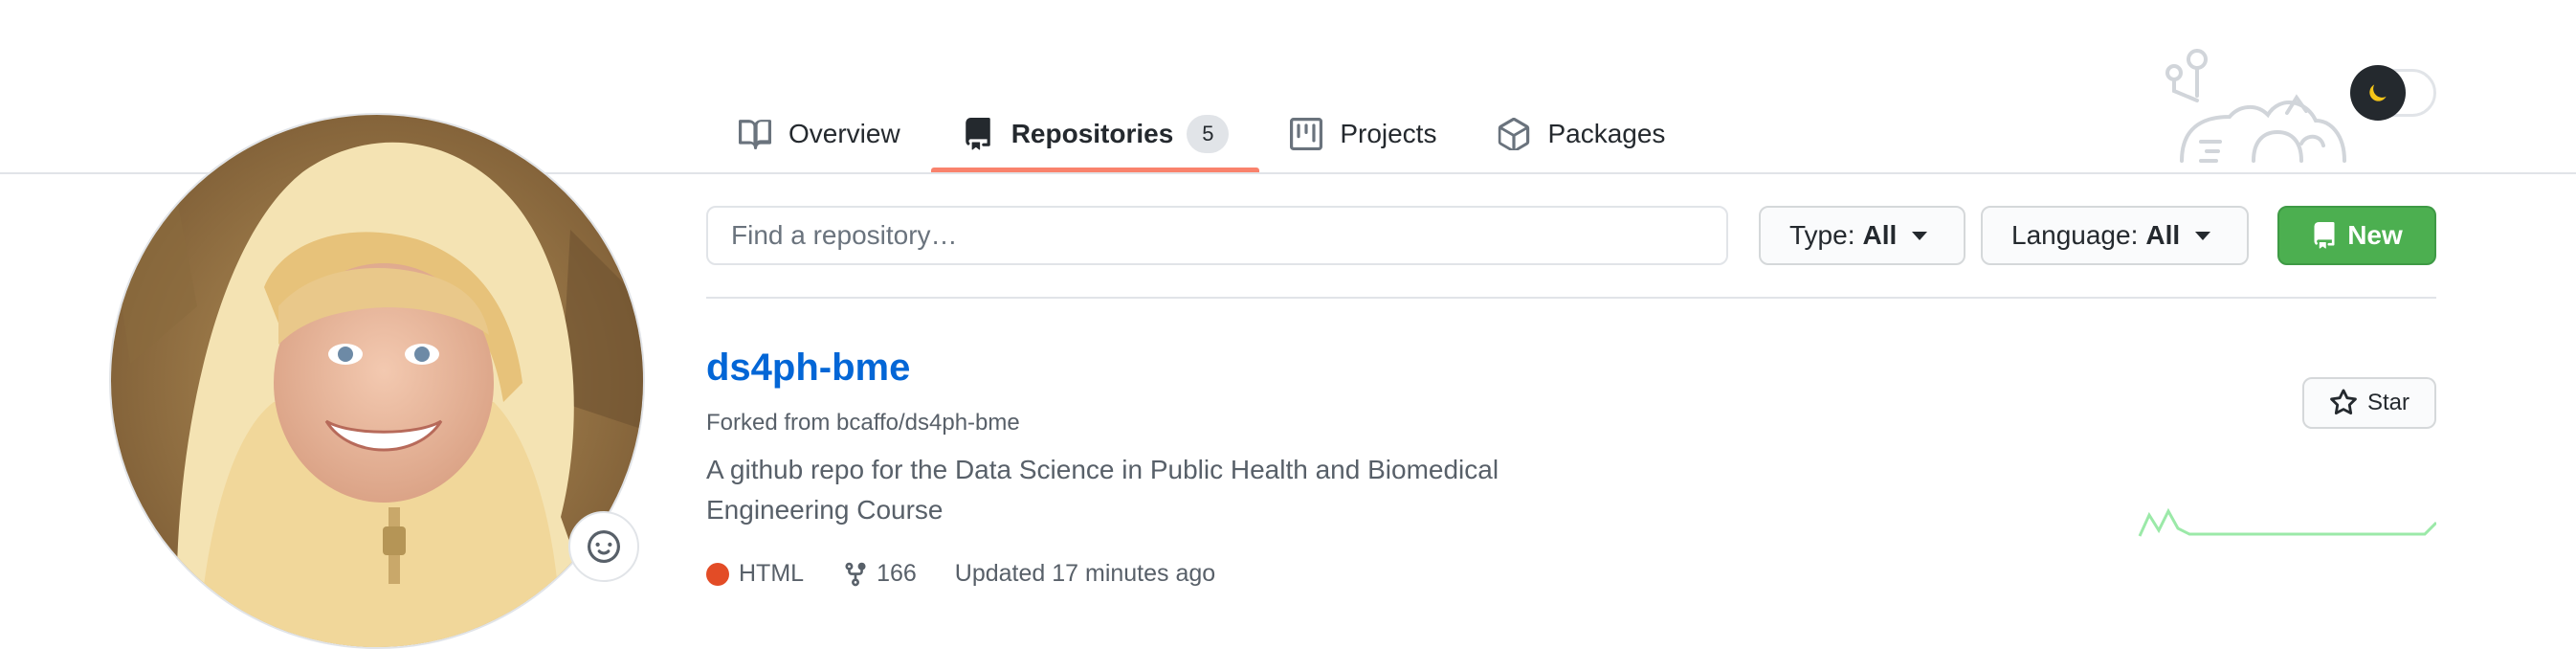 This screenshot has height=649, width=2576. Describe the element at coordinates (2075, 235) in the screenshot. I see `language-filter-label: Language:` at that location.